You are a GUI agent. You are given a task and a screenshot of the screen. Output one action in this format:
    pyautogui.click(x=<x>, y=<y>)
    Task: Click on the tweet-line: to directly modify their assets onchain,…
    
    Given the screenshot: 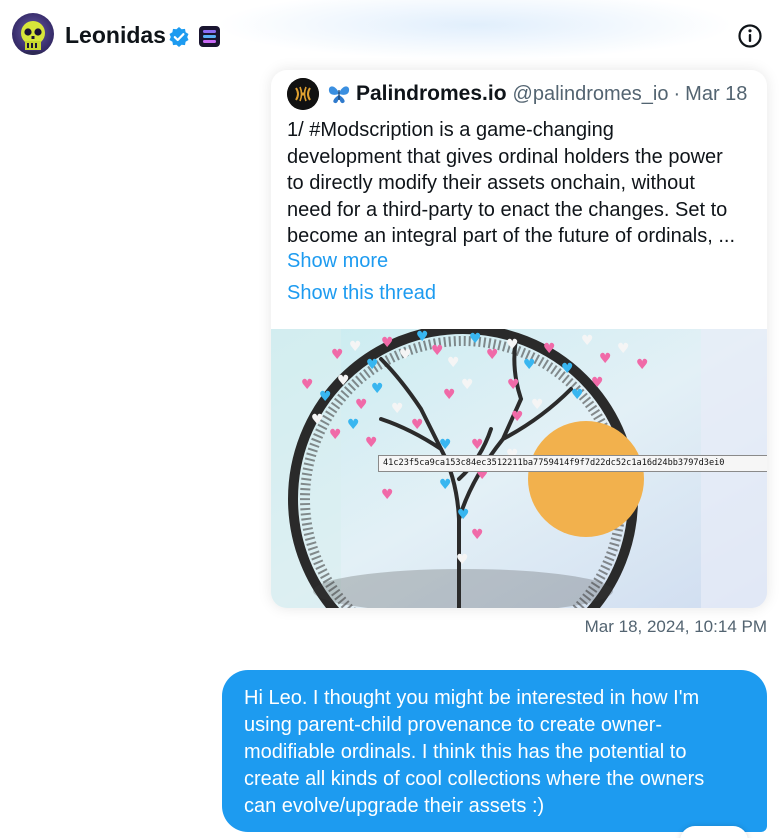 What is the action you would take?
    pyautogui.click(x=491, y=183)
    